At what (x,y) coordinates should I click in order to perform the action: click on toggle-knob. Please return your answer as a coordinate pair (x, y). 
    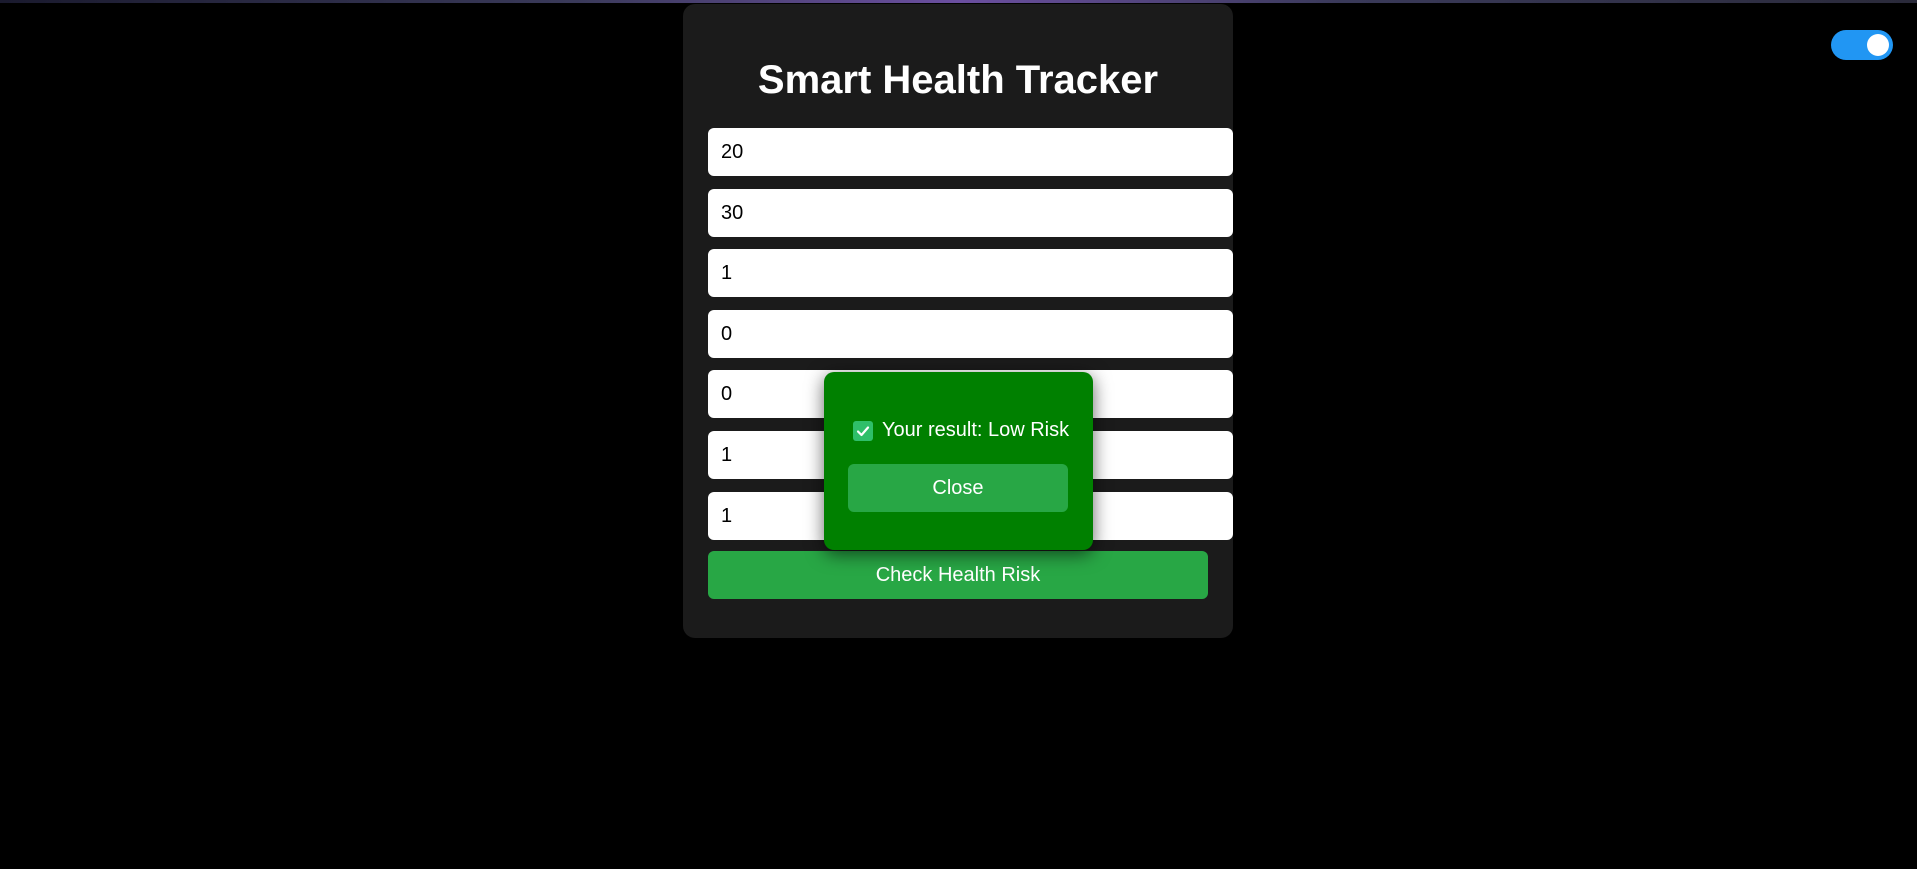
    Looking at the image, I should click on (1878, 45).